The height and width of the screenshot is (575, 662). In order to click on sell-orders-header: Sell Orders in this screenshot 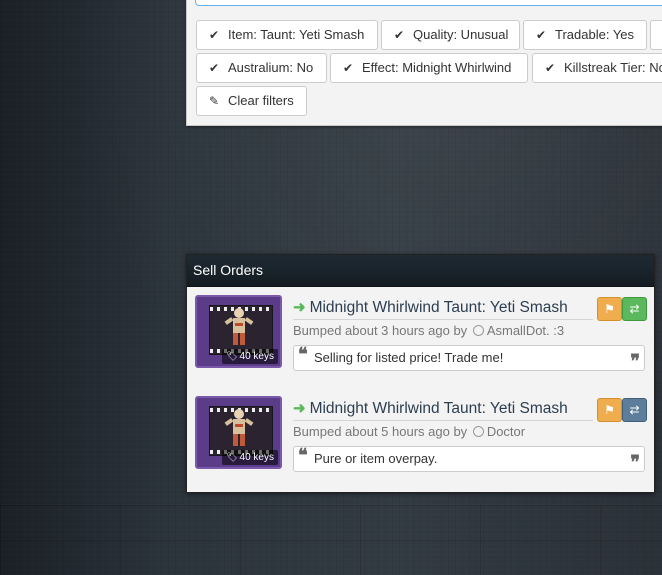, I will do `click(420, 271)`.